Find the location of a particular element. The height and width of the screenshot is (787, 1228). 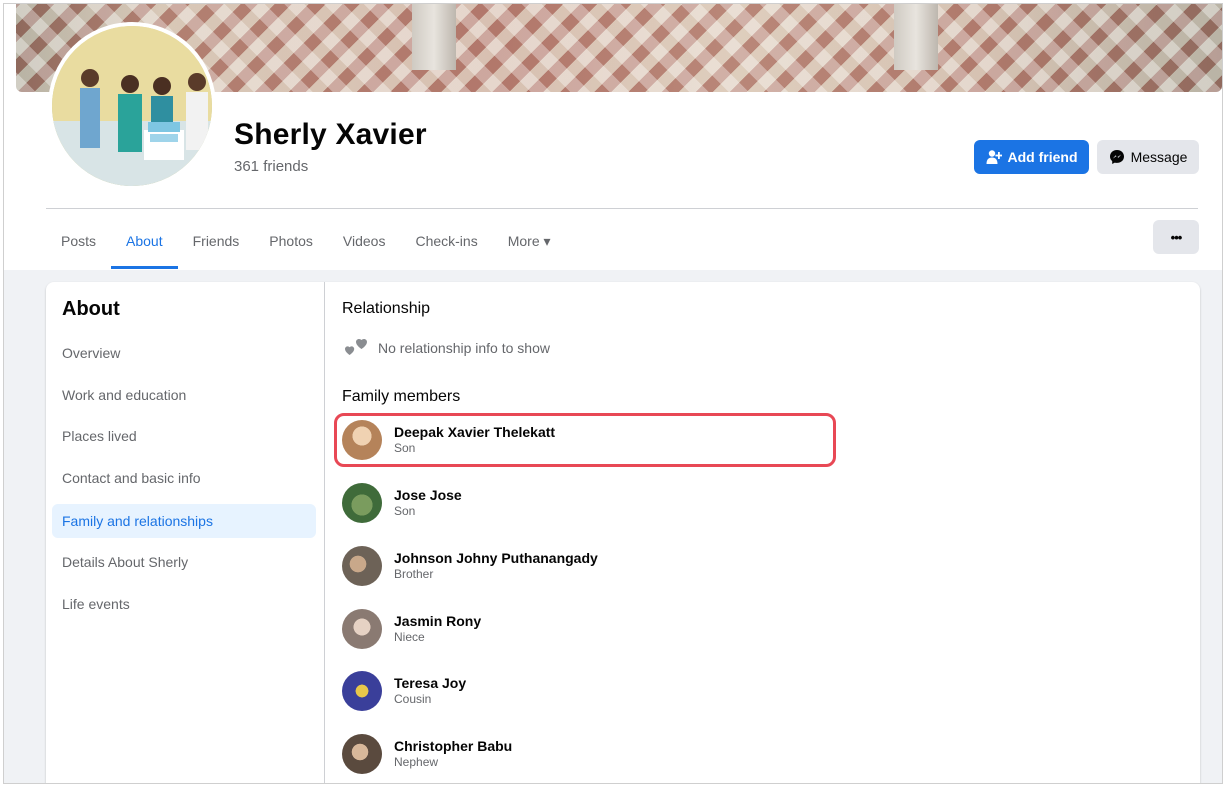

more-options-button: ••• is located at coordinates (1176, 237).